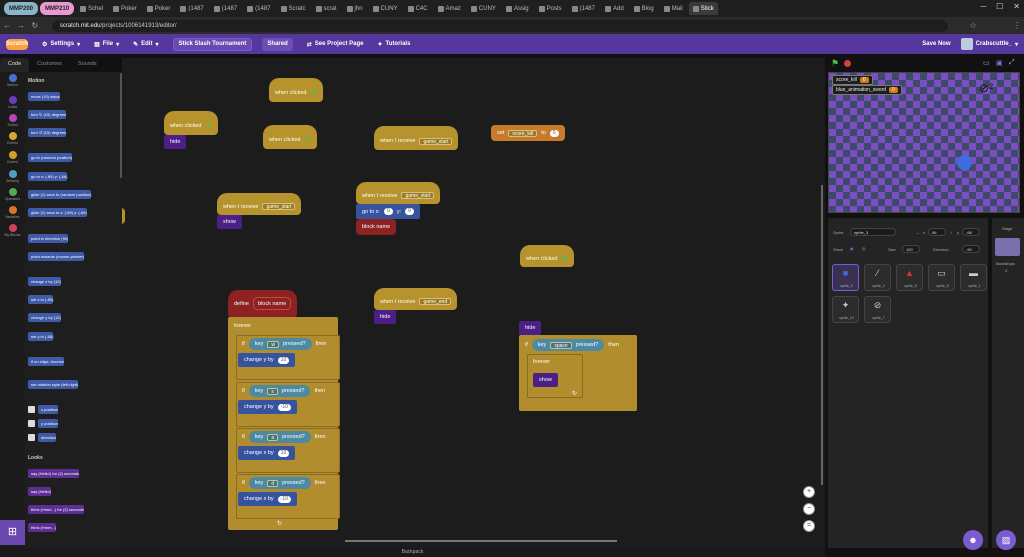 The height and width of the screenshot is (557, 1024). Describe the element at coordinates (21, 25) in the screenshot. I see `forward-icon: →` at that location.